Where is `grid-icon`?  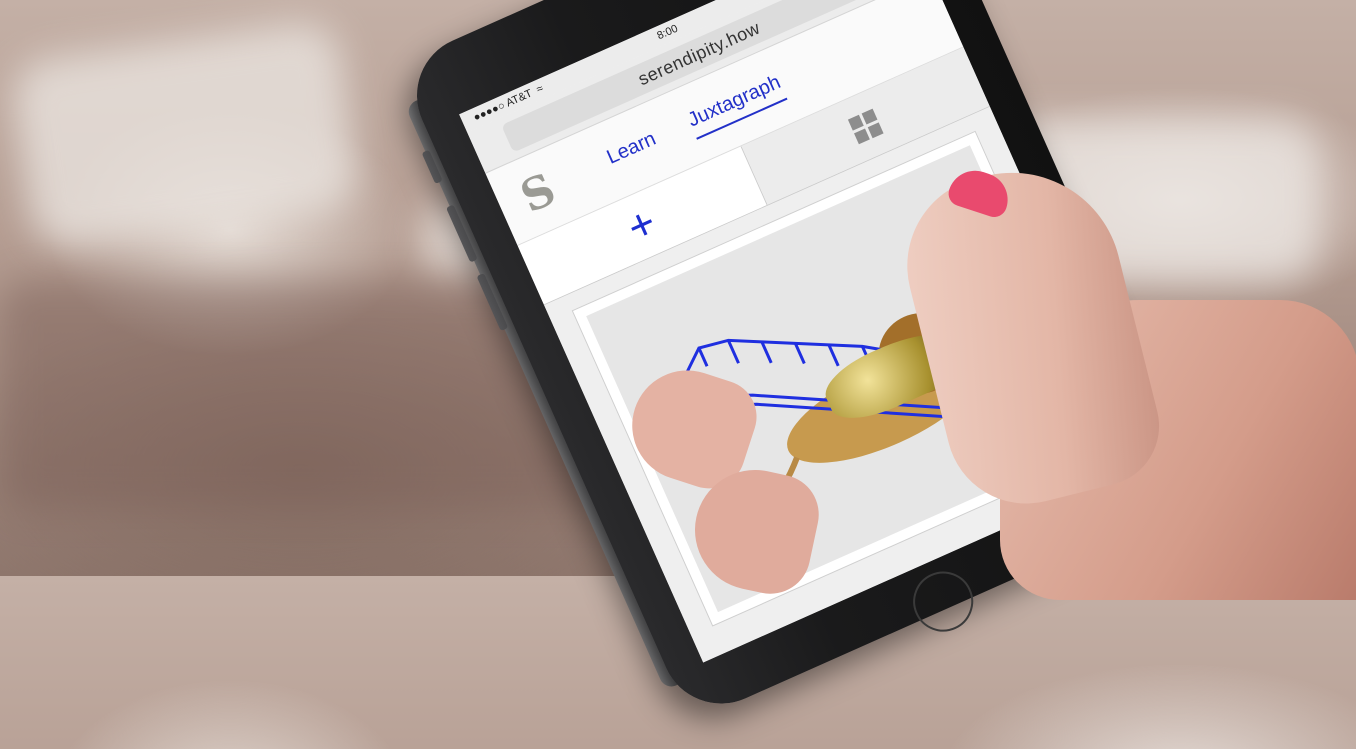 grid-icon is located at coordinates (865, 126).